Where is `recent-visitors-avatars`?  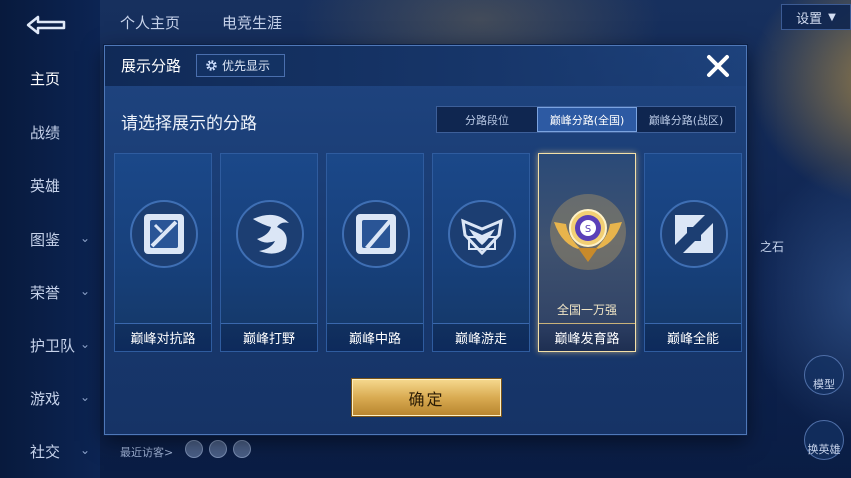 recent-visitors-avatars is located at coordinates (218, 449).